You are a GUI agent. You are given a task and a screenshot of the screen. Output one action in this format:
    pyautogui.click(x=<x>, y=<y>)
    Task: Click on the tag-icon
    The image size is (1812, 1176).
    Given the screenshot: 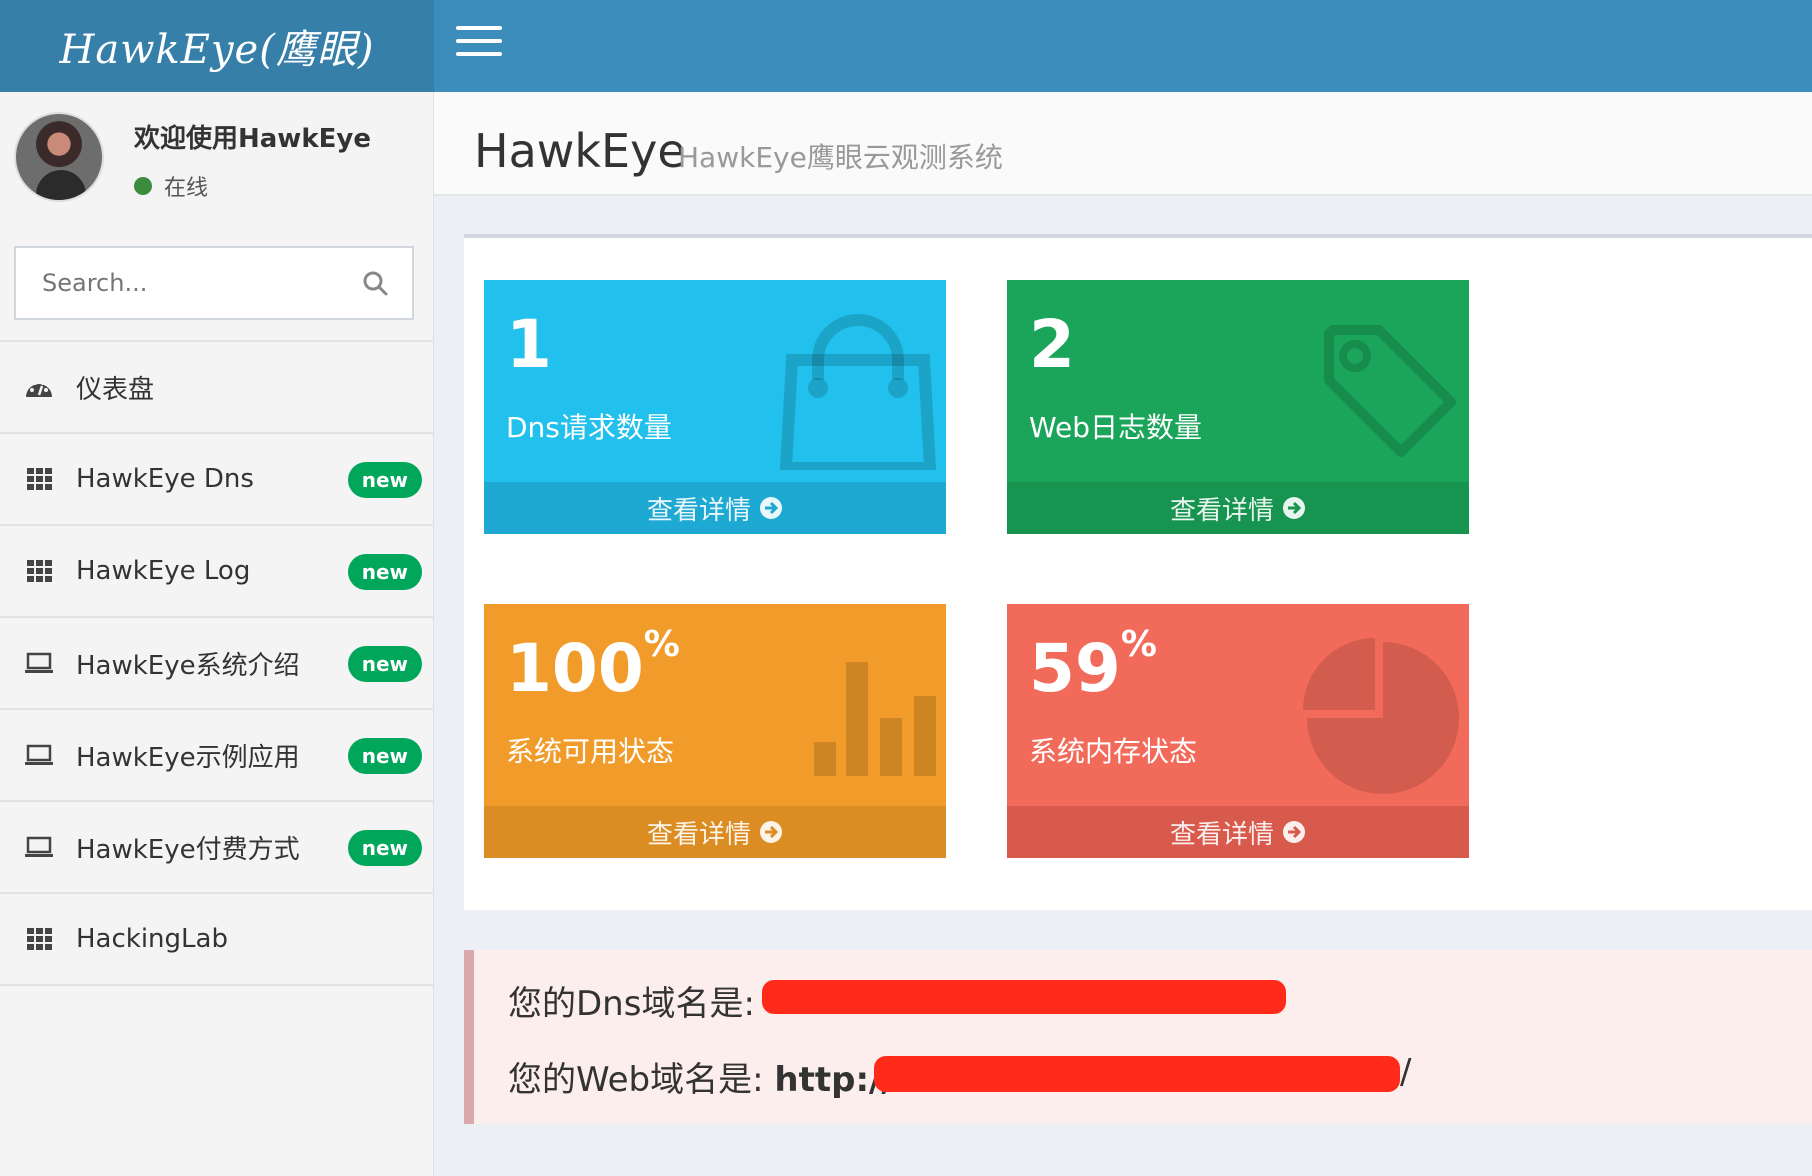 What is the action you would take?
    pyautogui.click(x=1390, y=391)
    